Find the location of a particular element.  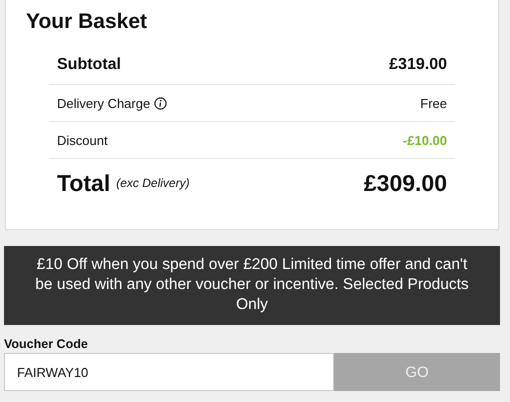

row-value: Free is located at coordinates (433, 103).